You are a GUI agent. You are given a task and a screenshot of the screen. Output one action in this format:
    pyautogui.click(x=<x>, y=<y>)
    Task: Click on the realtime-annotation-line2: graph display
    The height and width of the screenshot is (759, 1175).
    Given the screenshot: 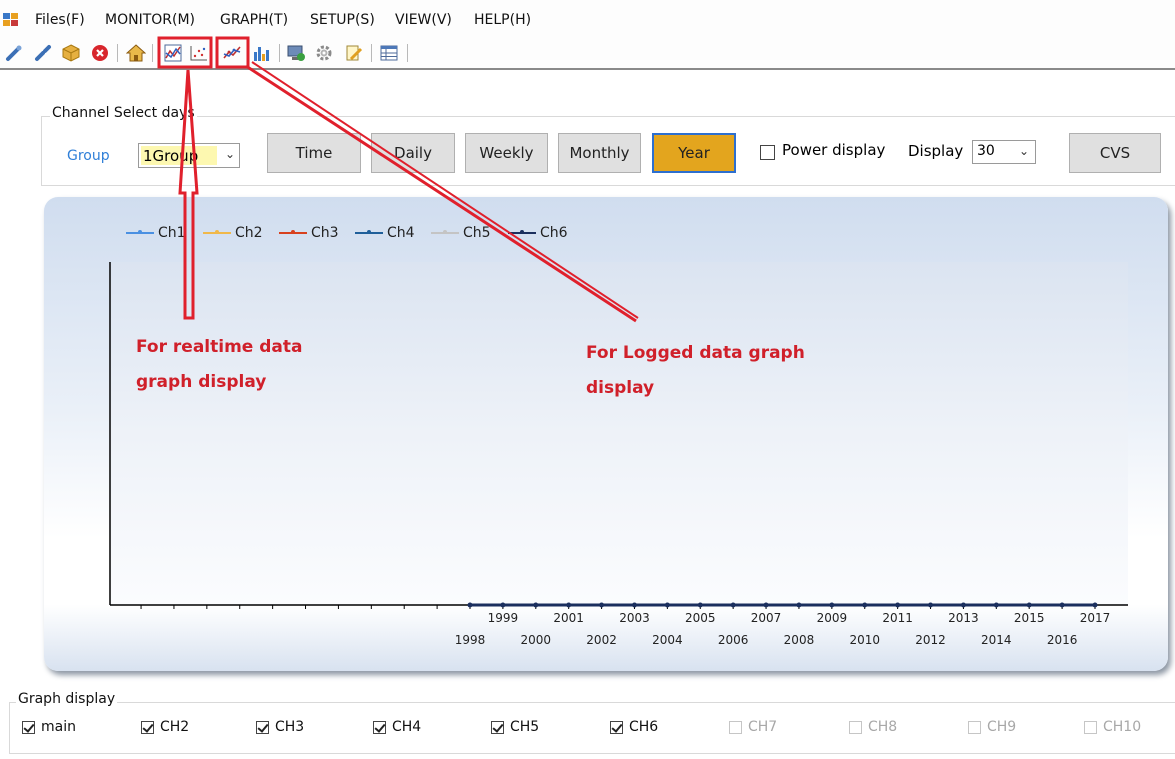 What is the action you would take?
    pyautogui.click(x=201, y=382)
    